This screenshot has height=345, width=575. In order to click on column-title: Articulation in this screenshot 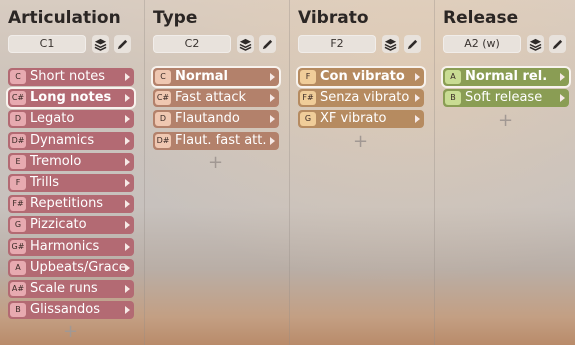, I will do `click(64, 18)`.